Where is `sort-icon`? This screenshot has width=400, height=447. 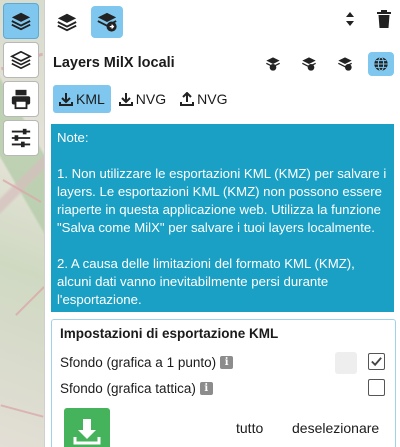 sort-icon is located at coordinates (350, 19).